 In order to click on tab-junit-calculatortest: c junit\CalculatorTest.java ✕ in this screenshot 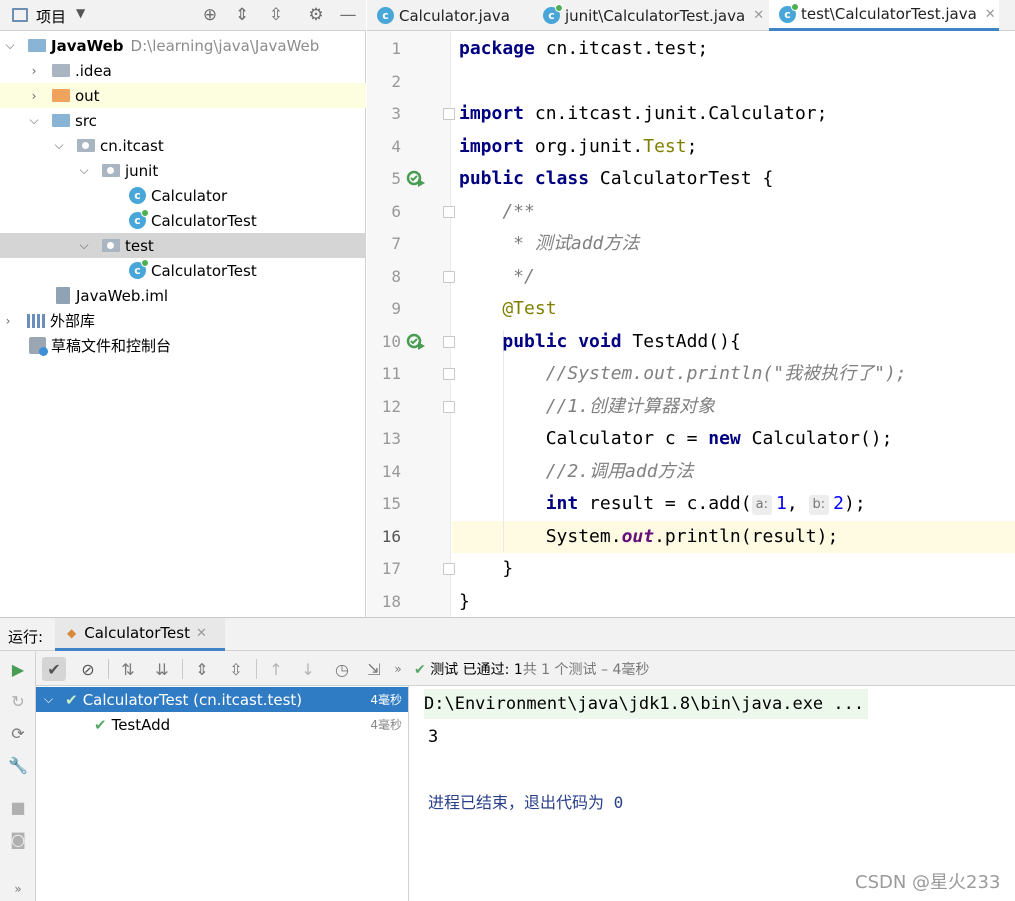, I will do `click(650, 15)`.